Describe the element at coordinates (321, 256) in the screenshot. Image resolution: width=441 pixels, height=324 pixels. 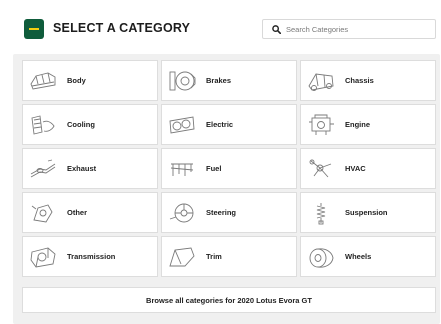
I see `wheel-icon` at that location.